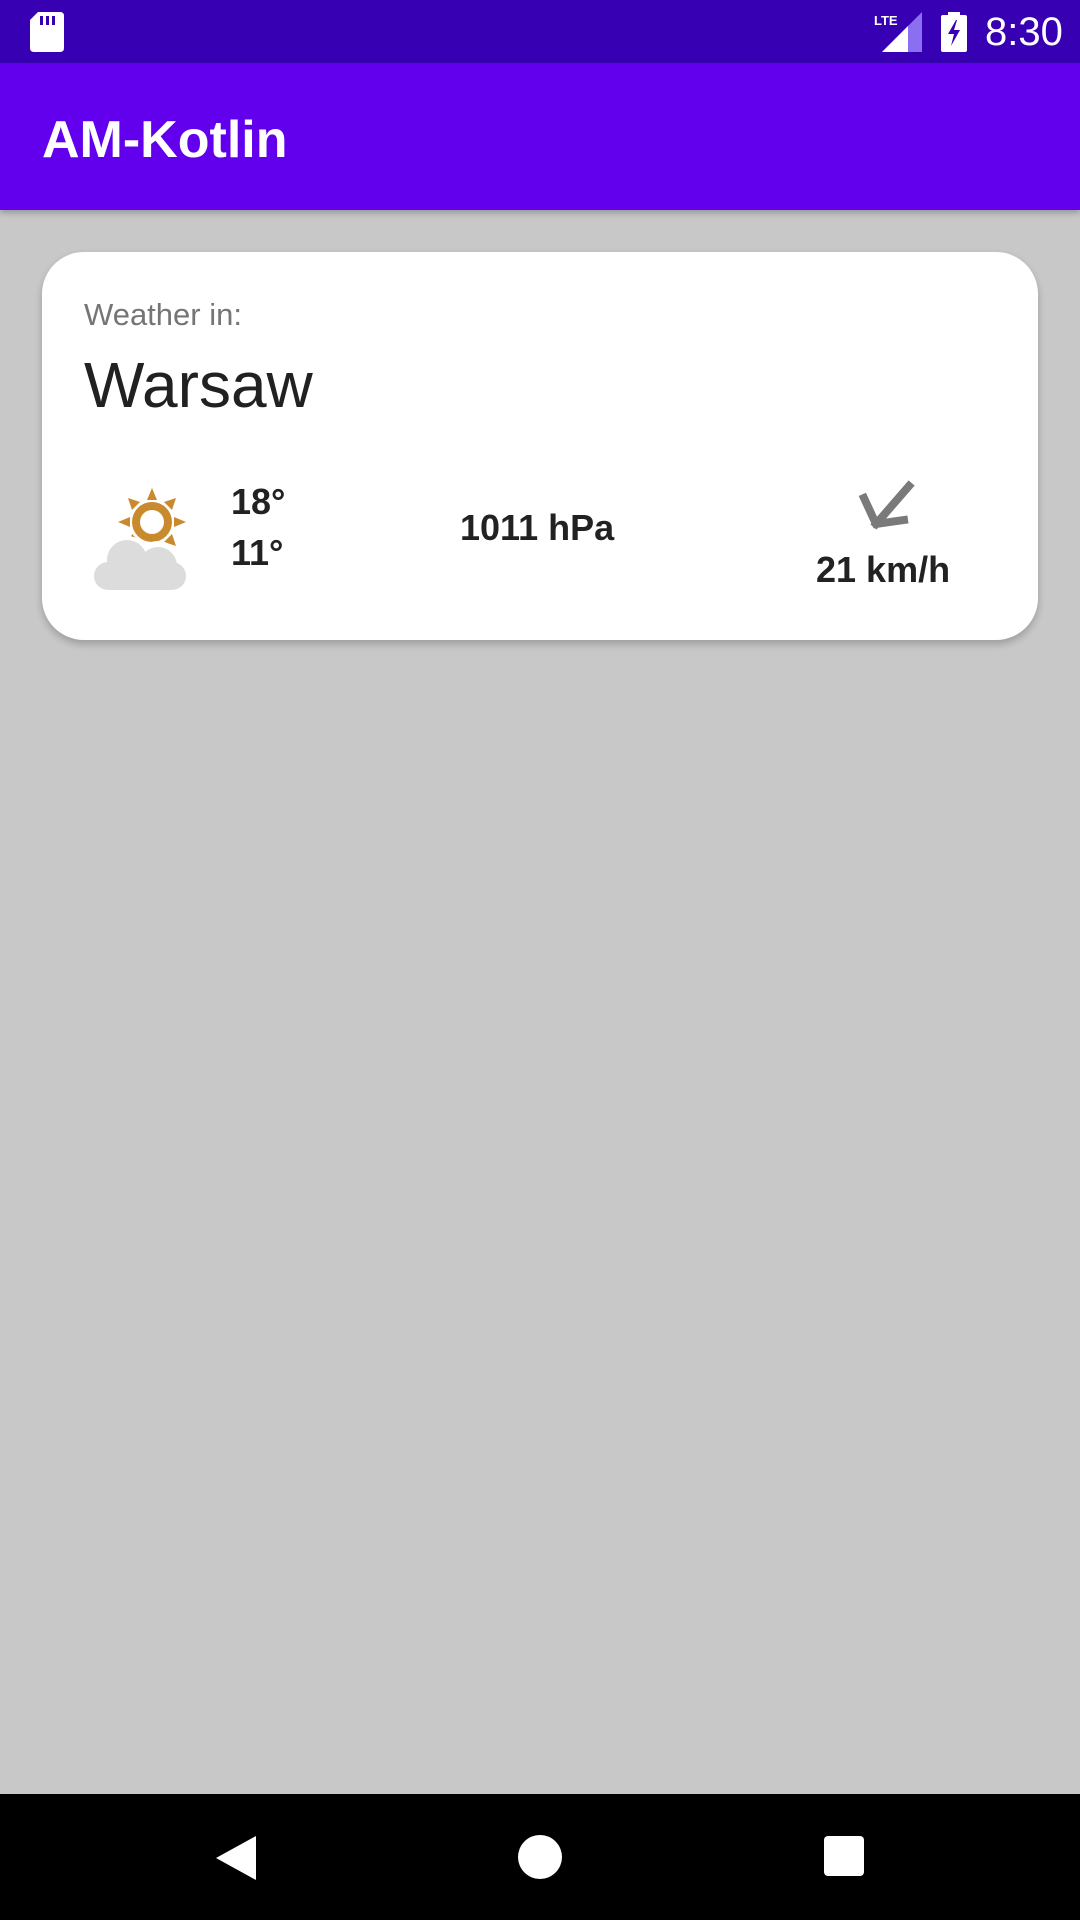 This screenshot has width=1080, height=1920. Describe the element at coordinates (47, 32) in the screenshot. I see `sd-card-icon` at that location.